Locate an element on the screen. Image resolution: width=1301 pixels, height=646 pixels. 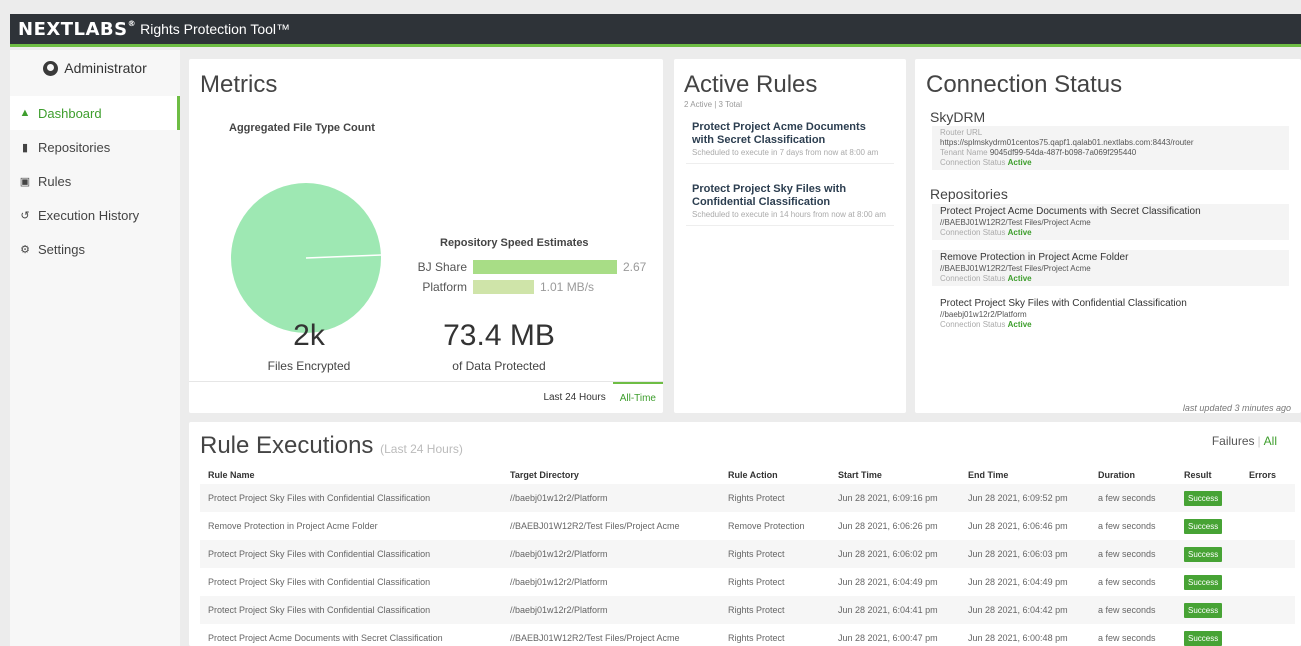
result-filter: Failures | All is located at coordinates (1244, 441).